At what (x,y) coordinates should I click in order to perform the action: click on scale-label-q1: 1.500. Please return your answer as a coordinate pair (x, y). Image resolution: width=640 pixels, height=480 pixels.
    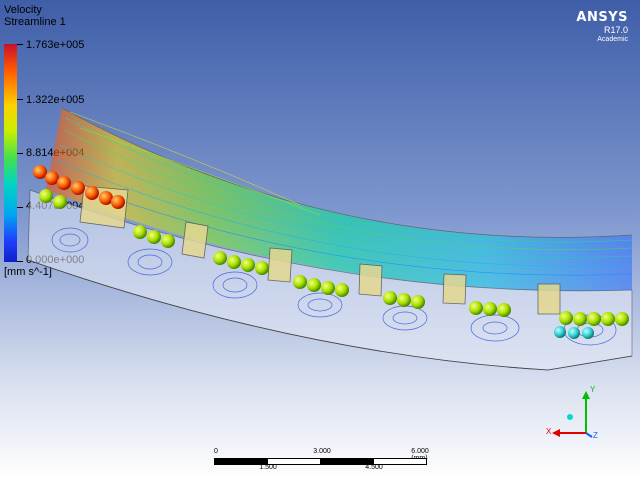
    Looking at the image, I should click on (268, 467).